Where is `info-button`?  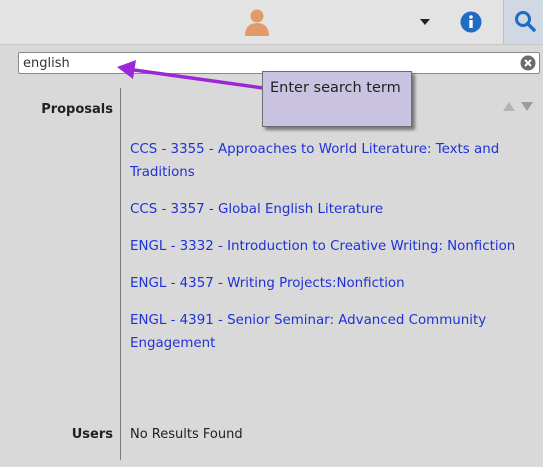 info-button is located at coordinates (471, 22).